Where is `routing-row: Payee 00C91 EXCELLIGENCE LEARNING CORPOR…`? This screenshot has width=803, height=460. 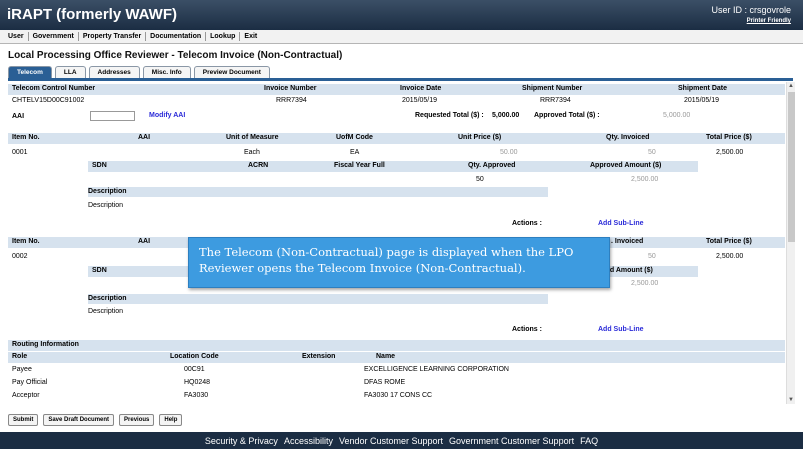
routing-row: Payee 00C91 EXCELLIGENCE LEARNING CORPOR… is located at coordinates (396, 370).